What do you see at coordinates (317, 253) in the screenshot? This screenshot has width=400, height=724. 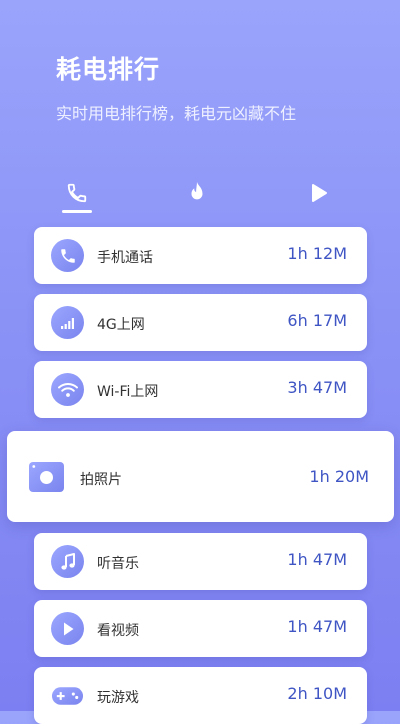 I see `list-item-time: 1h 12M` at bounding box center [317, 253].